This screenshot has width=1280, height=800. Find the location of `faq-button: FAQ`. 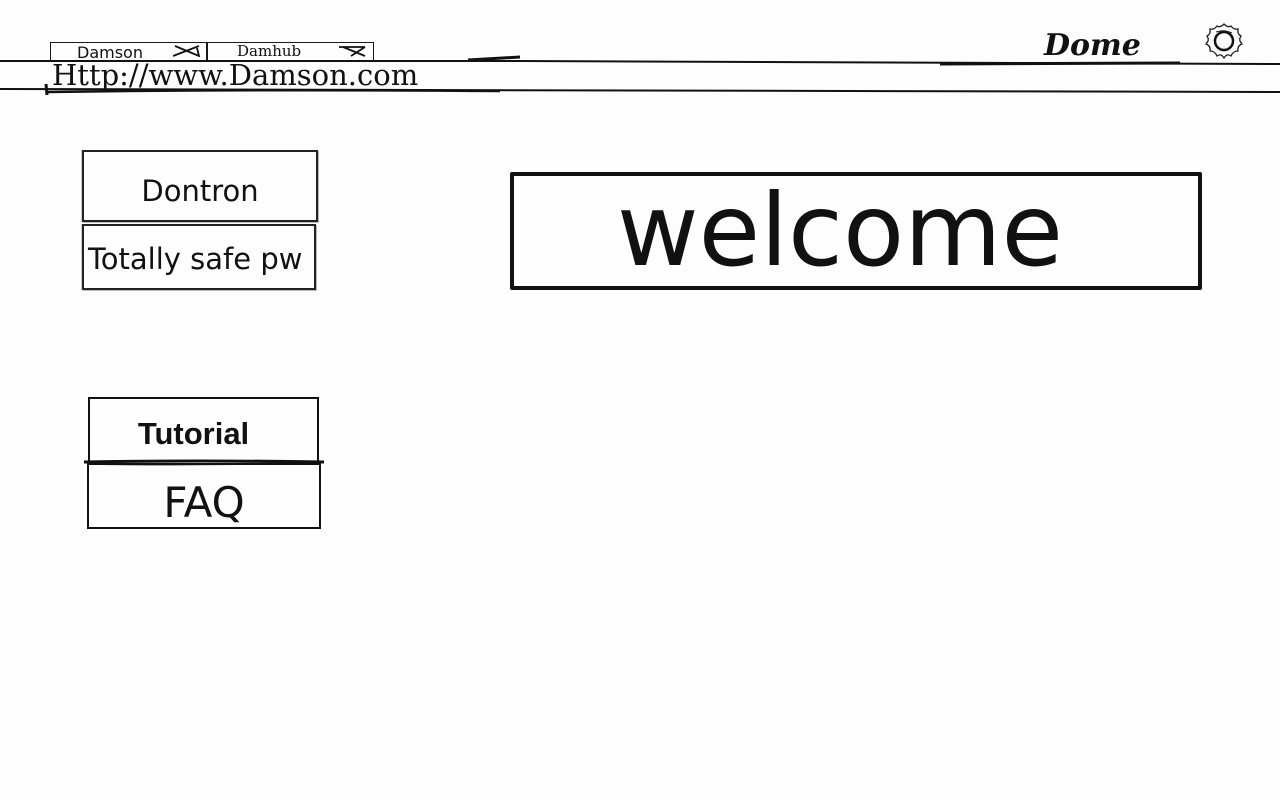

faq-button: FAQ is located at coordinates (204, 496).